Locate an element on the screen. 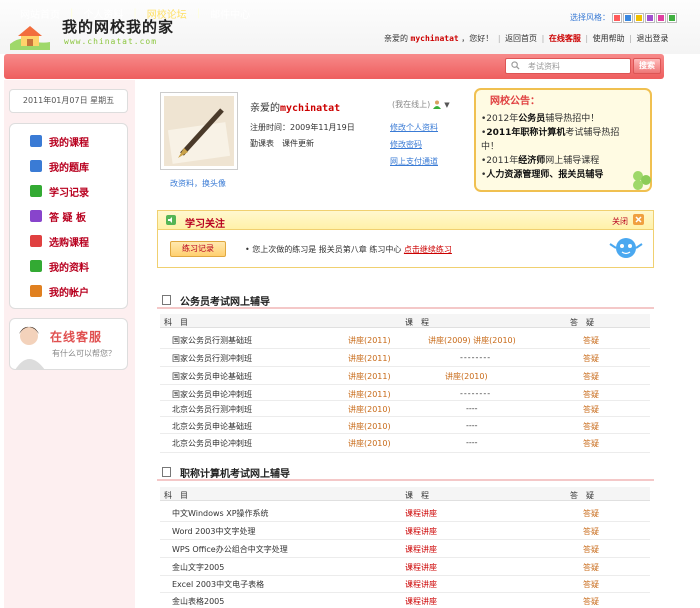 This screenshot has width=700, height=608. table-row-subject: 北京公务员申论冲刺班 is located at coordinates (212, 443).